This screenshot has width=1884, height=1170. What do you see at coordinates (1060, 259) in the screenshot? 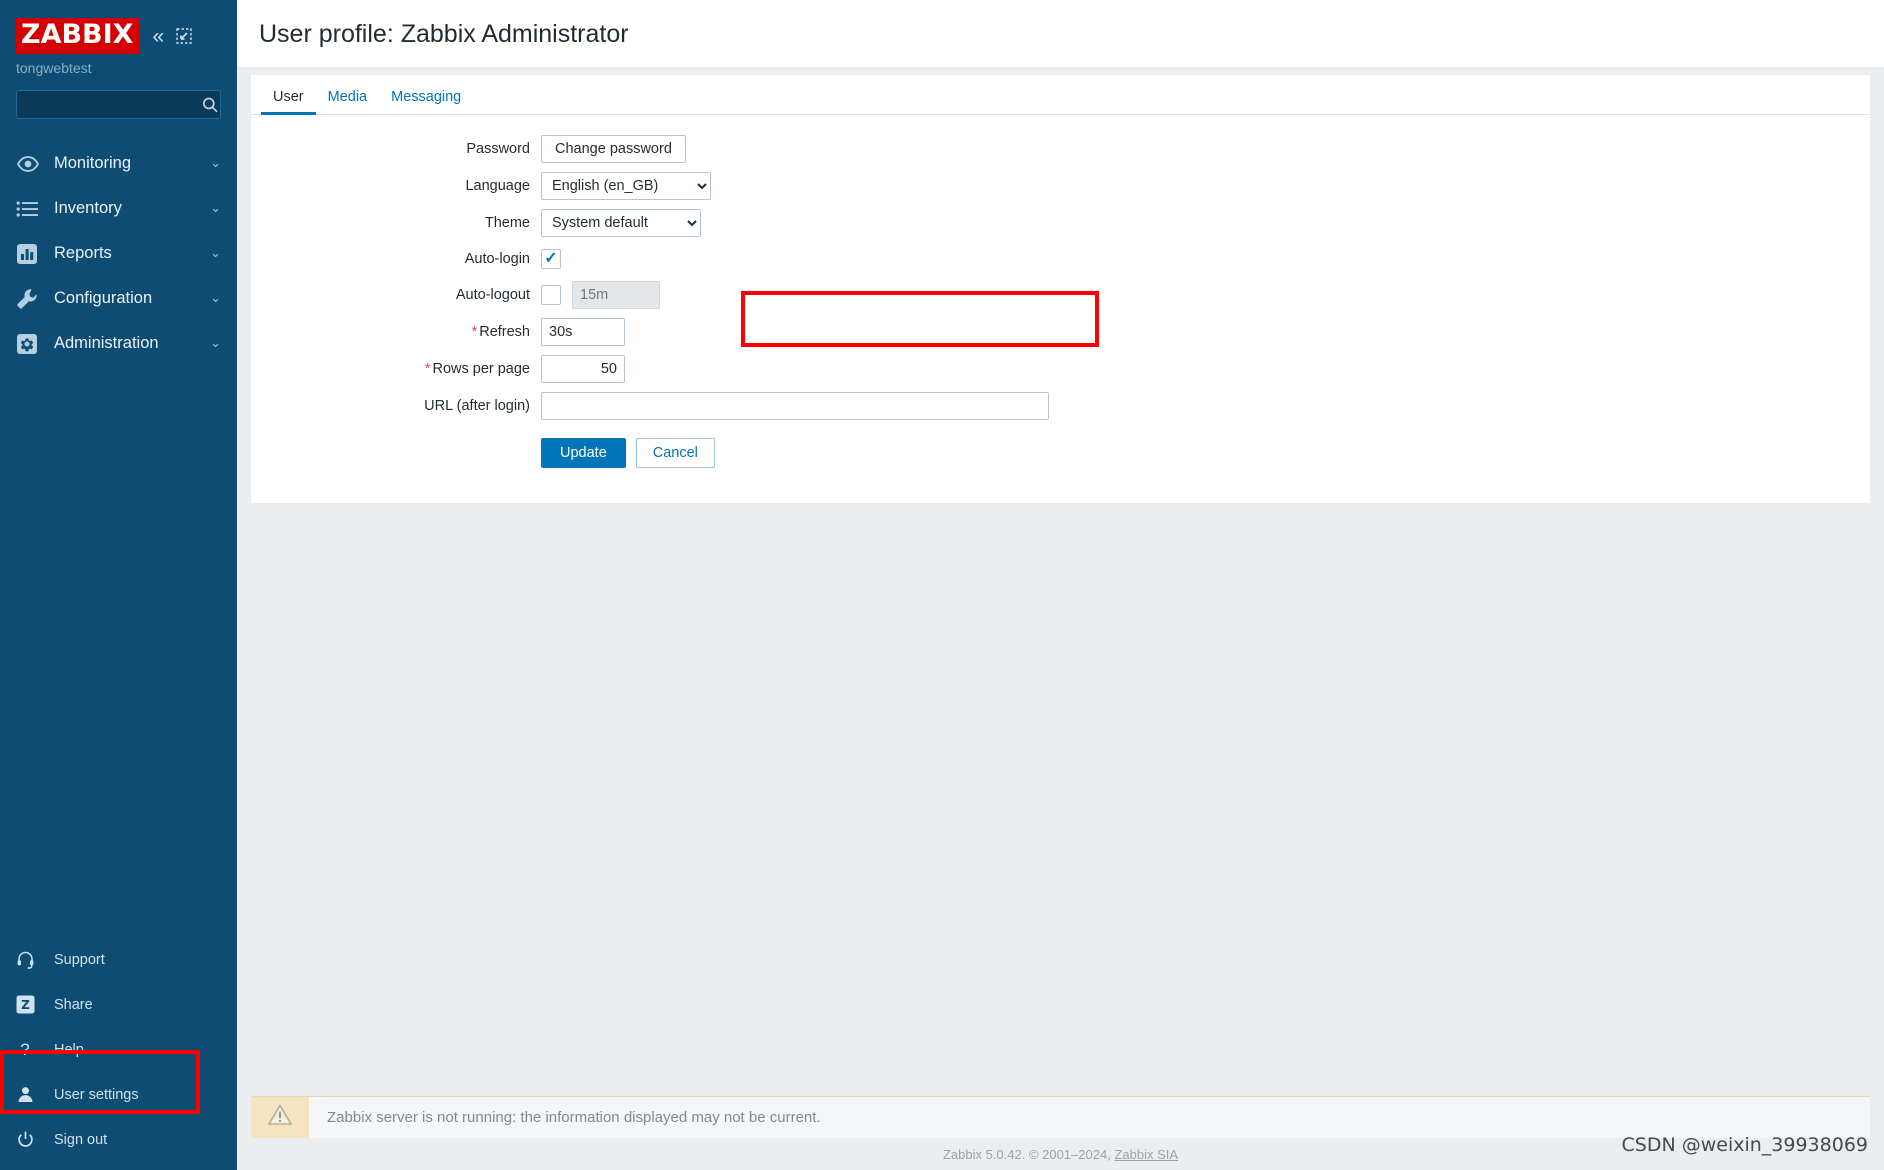
I see `form-row-auto-login: Auto-login ✓` at bounding box center [1060, 259].